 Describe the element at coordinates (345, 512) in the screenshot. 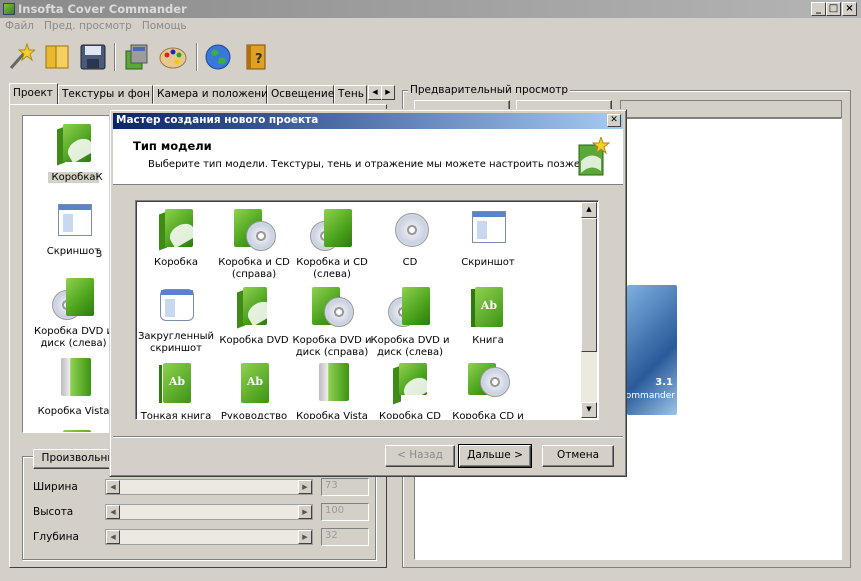

I see `height-input: 100` at that location.